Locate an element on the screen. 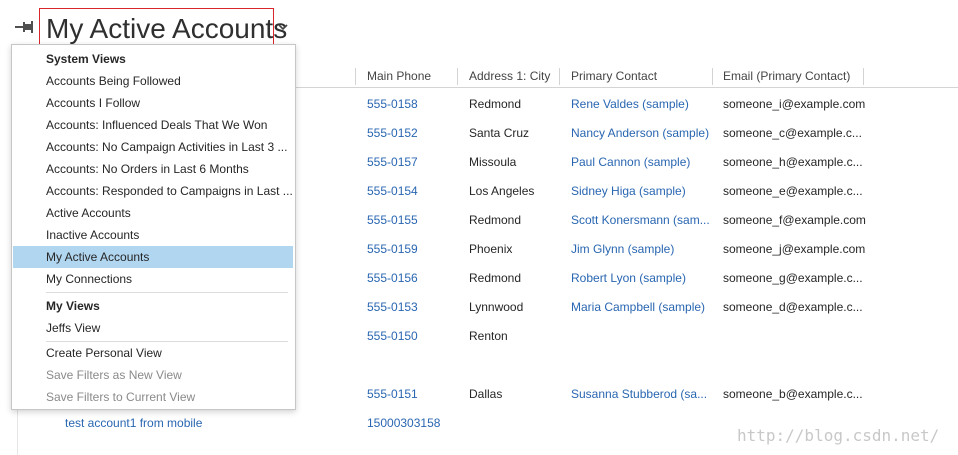  primary-contact-link: Paul Cannon (sample) is located at coordinates (630, 162).